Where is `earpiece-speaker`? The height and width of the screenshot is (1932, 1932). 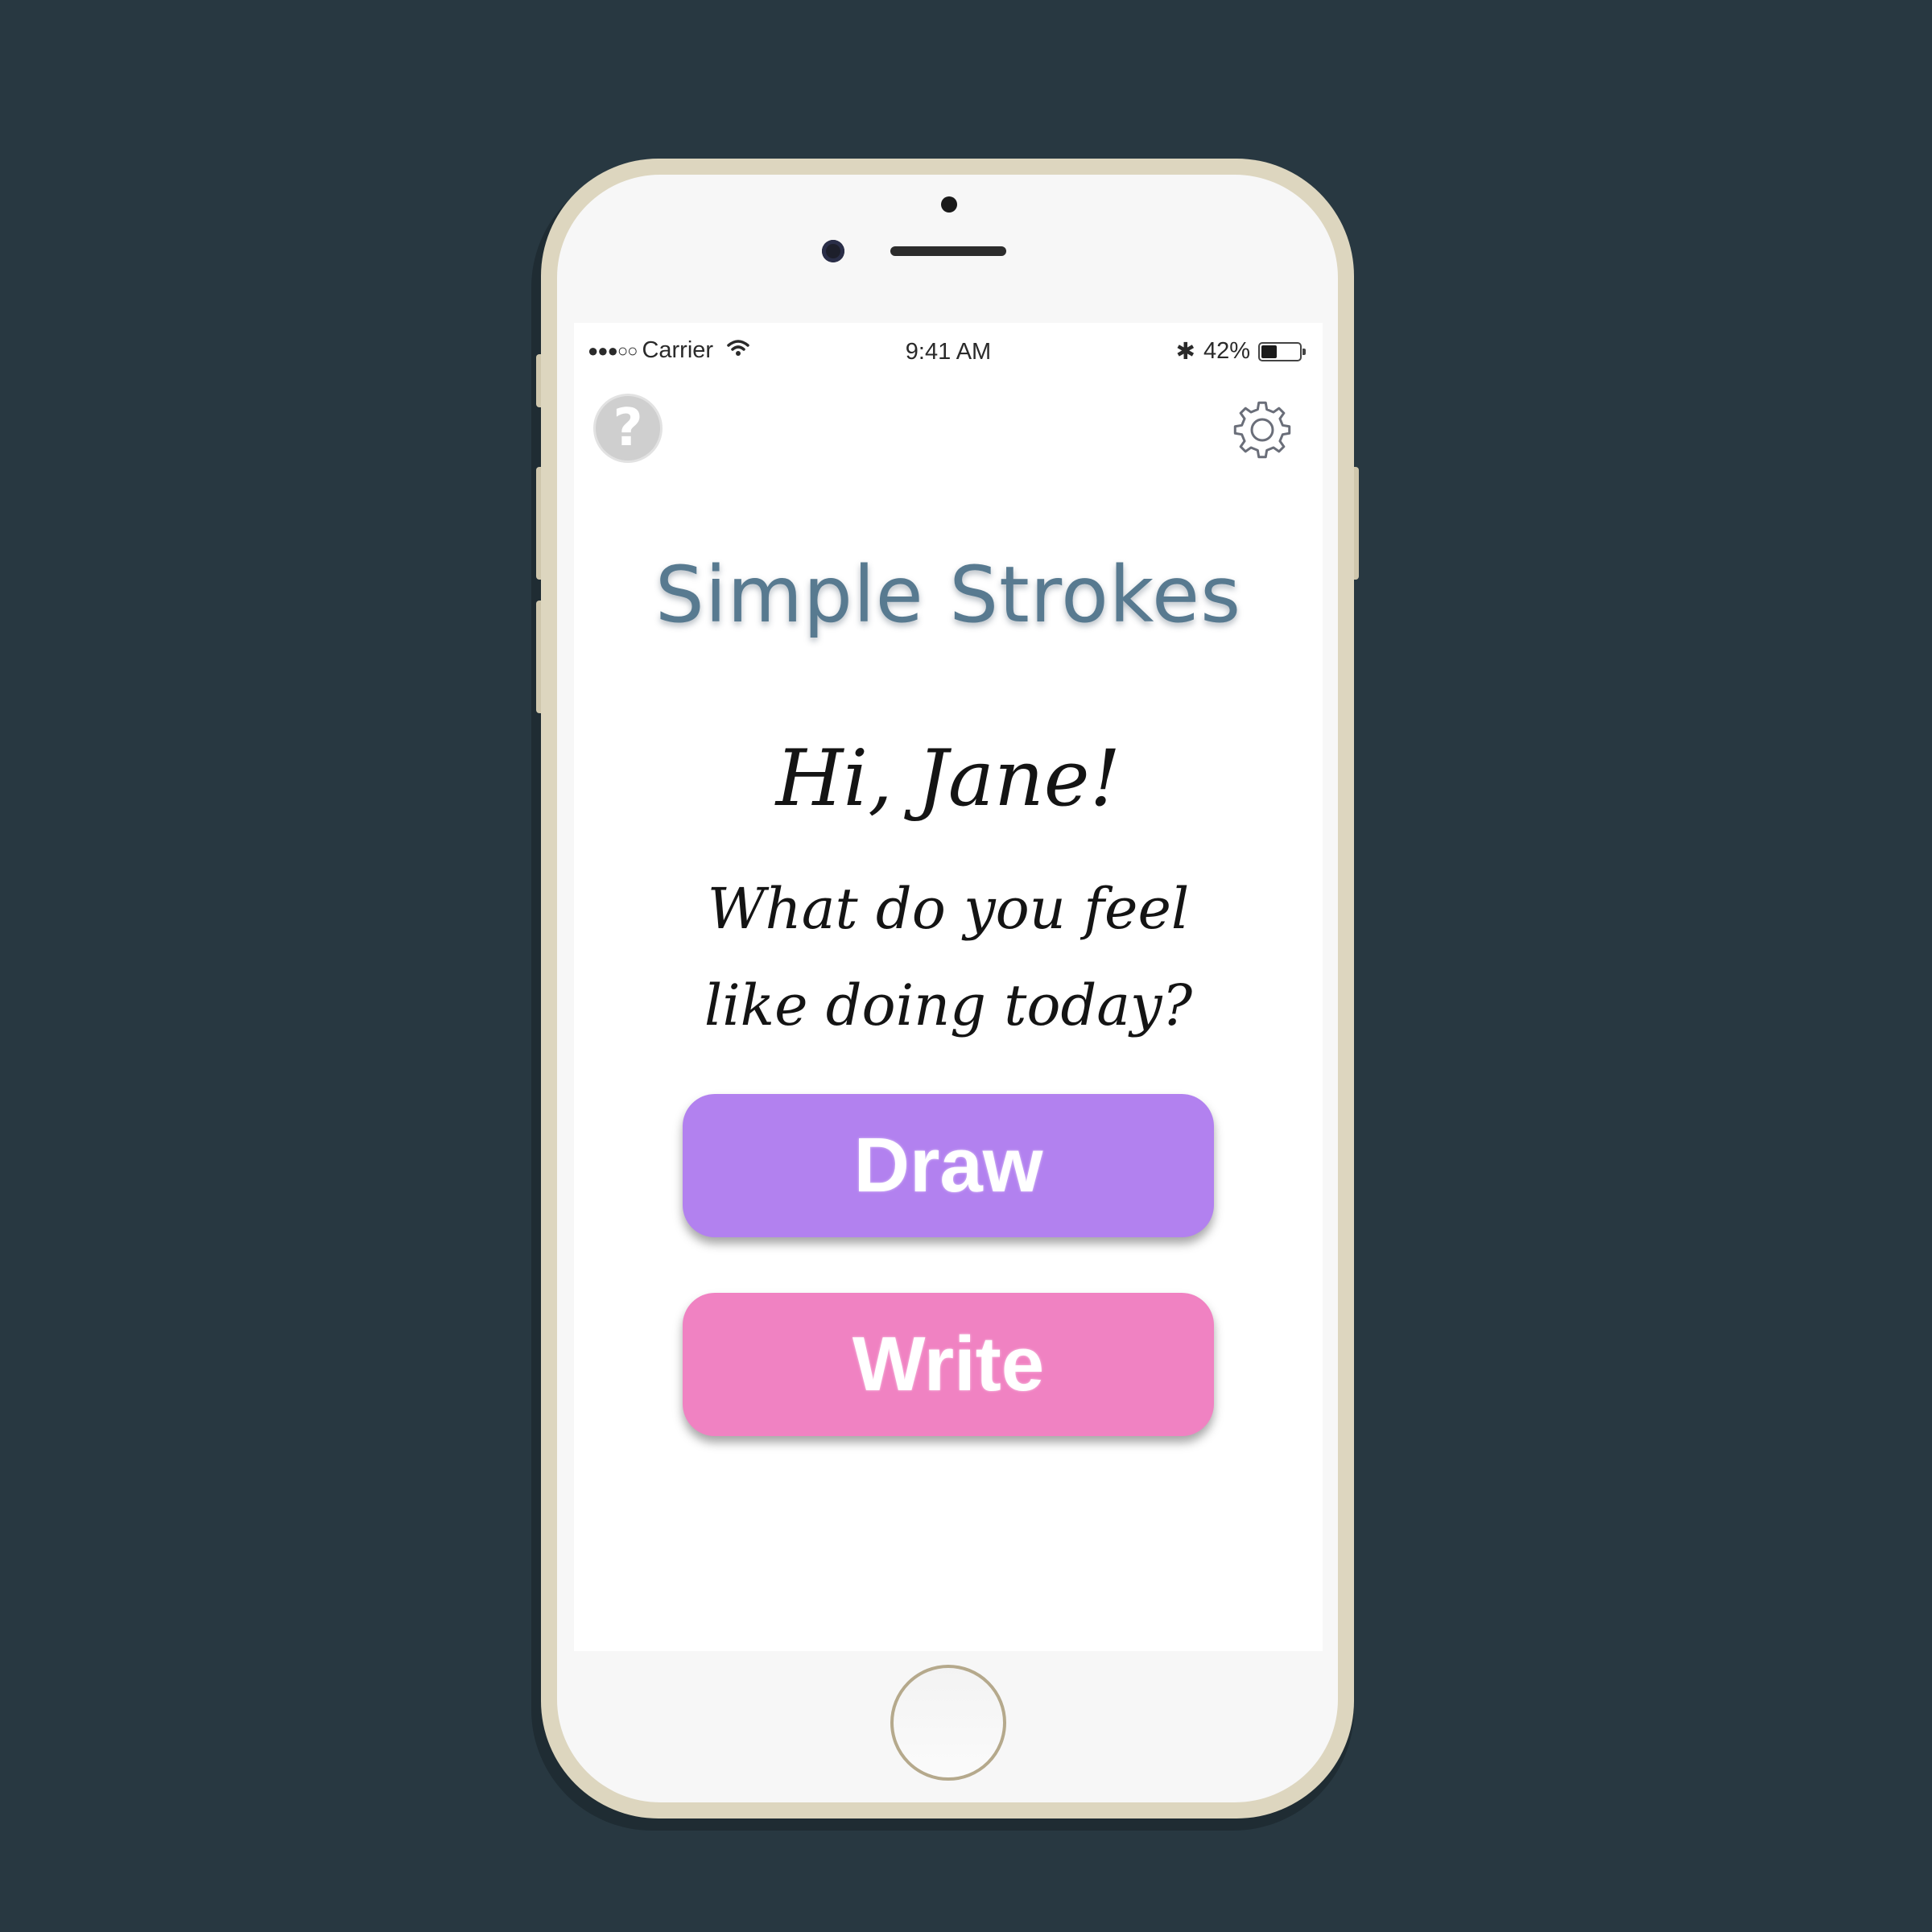
earpiece-speaker is located at coordinates (948, 251).